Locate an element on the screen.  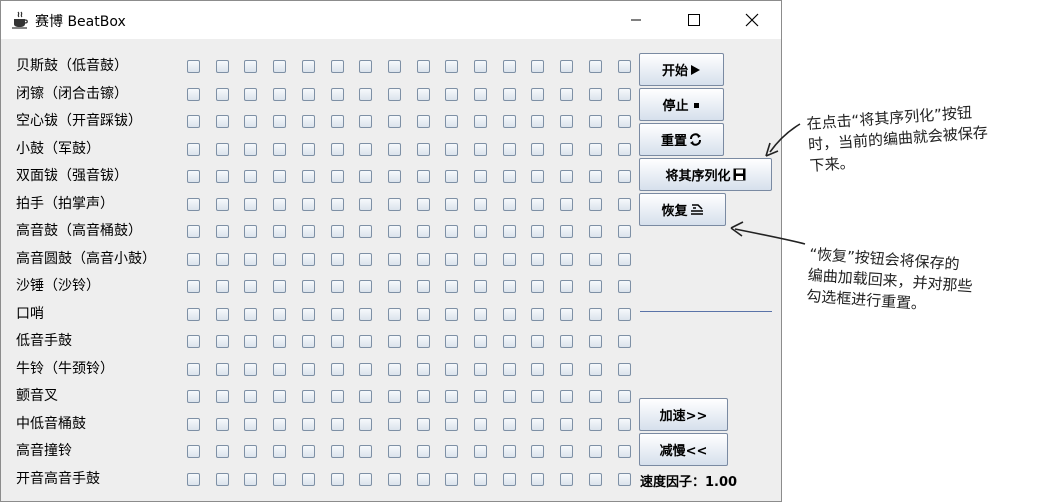
serialize-annotation: 在点击“将其序列化”按钮 时，当前的编曲就会被保存 下来。 is located at coordinates (898, 138).